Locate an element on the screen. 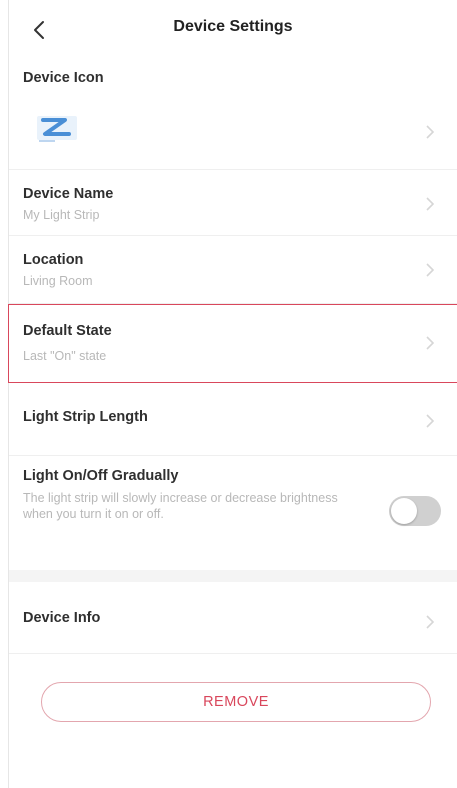 The width and height of the screenshot is (457, 788). location-value: Living Room is located at coordinates (58, 281).